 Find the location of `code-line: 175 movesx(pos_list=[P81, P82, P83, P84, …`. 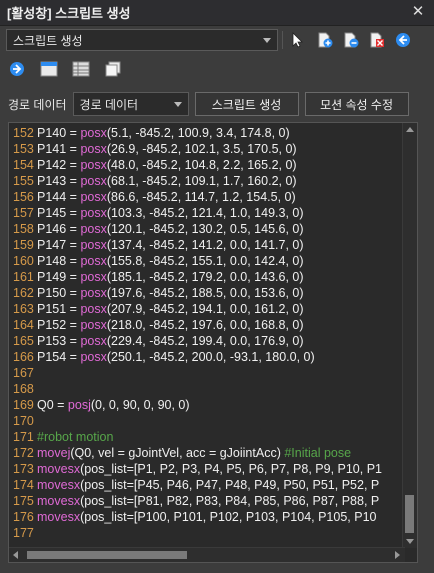

code-line: 175 movesx(pos_list=[P81, P82, P83, P84, … is located at coordinates (195, 501).